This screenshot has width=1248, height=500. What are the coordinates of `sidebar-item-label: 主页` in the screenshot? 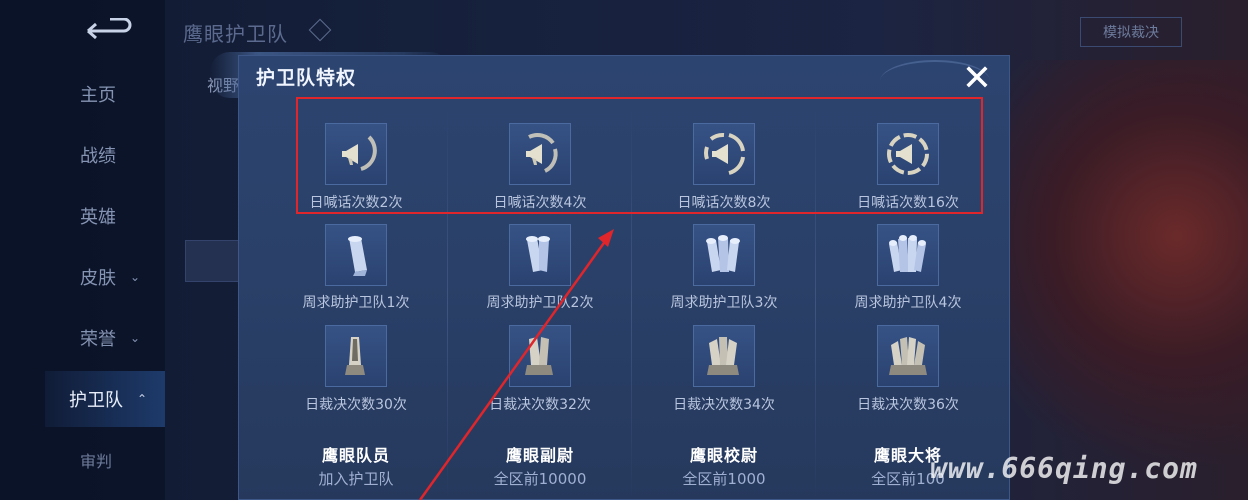 It's located at (98, 95).